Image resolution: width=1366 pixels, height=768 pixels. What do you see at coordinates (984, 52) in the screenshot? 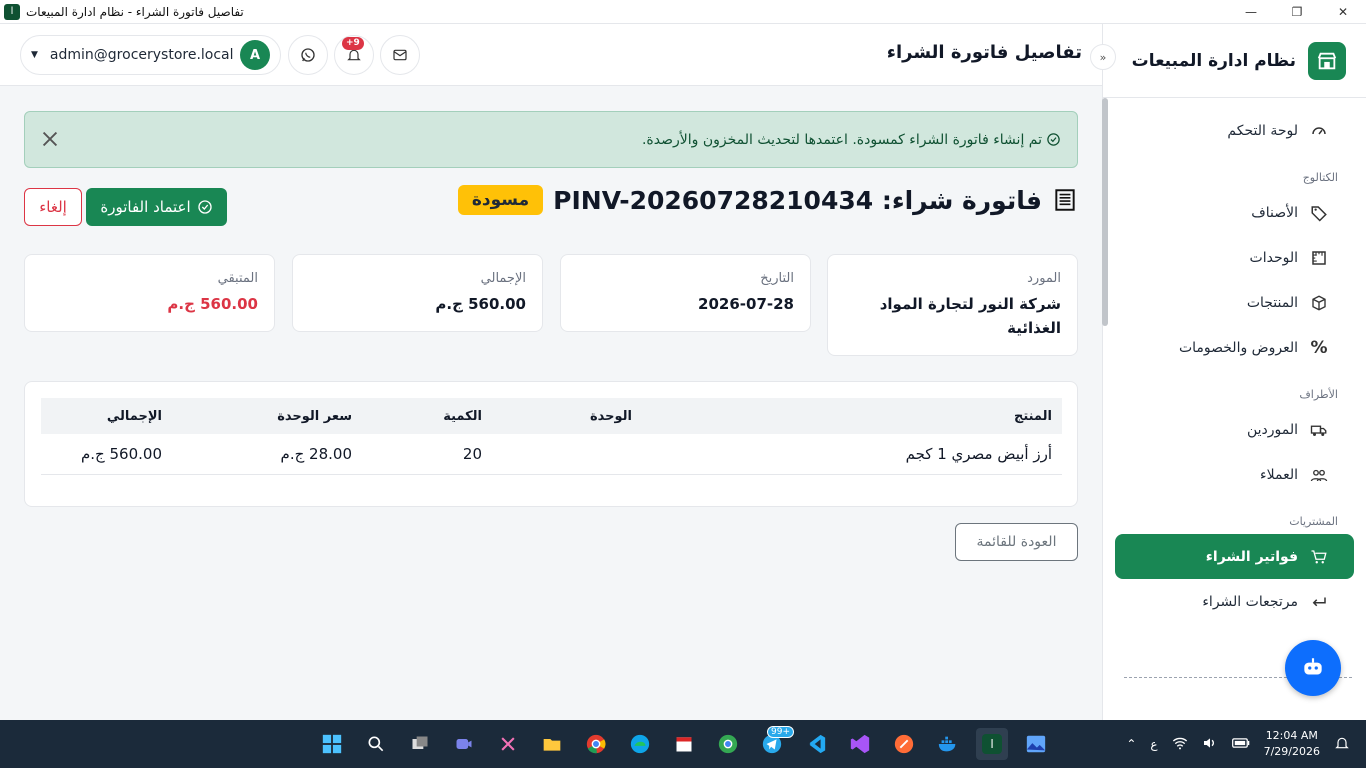
I see `page-title: تفاصيل فاتورة الشراء` at bounding box center [984, 52].